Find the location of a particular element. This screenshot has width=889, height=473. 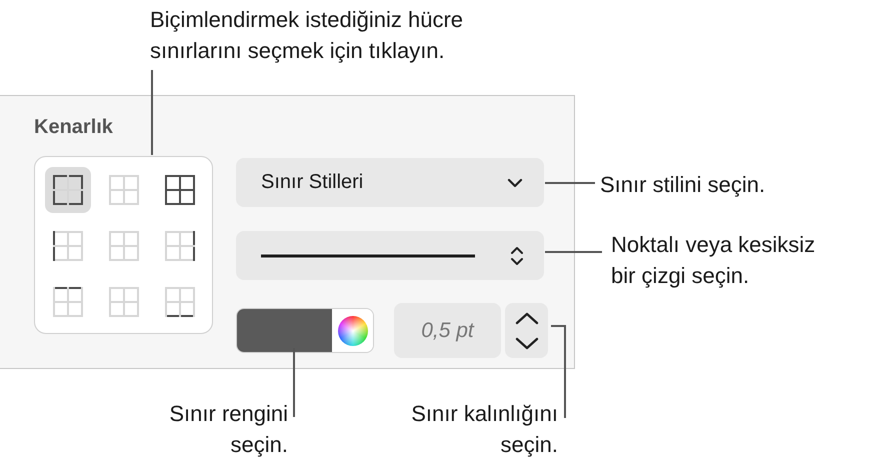

callout-text: Sınır rengini seçin. is located at coordinates (228, 429).